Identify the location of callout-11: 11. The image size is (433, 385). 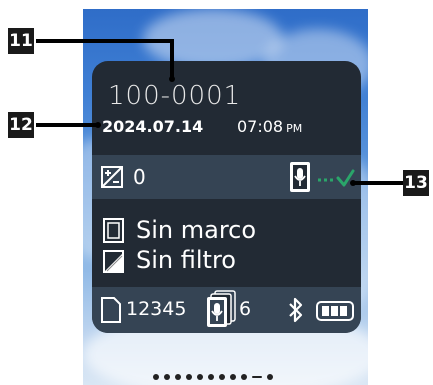
(21, 41).